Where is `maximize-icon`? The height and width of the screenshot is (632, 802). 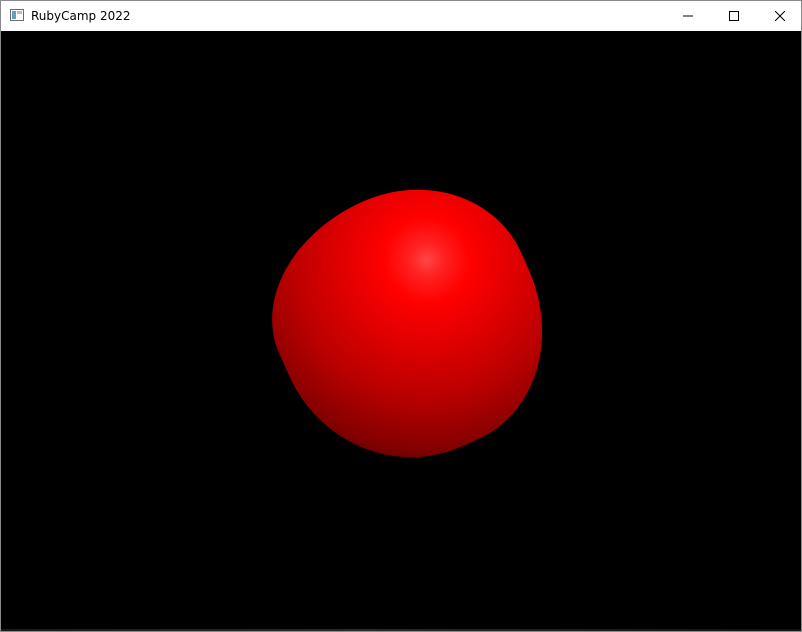 maximize-icon is located at coordinates (734, 16).